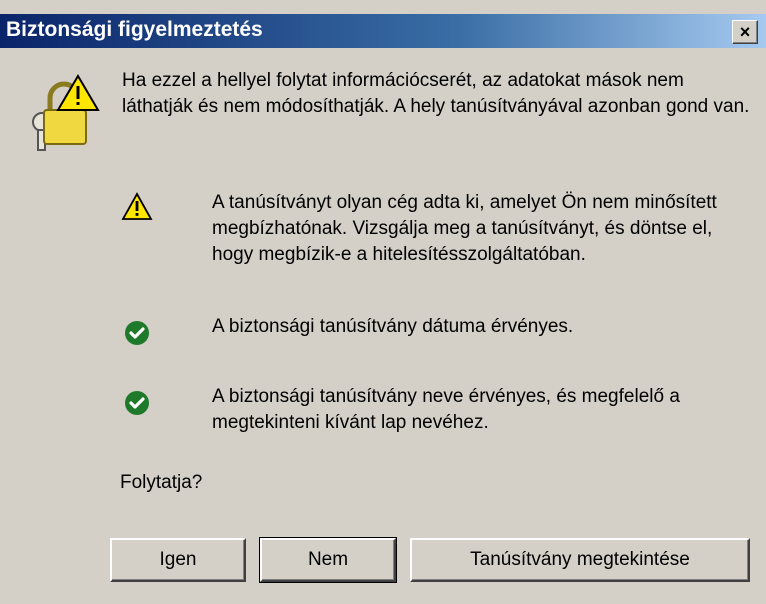 Image resolution: width=766 pixels, height=604 pixels. What do you see at coordinates (178, 560) in the screenshot?
I see `yes-button: Igen` at bounding box center [178, 560].